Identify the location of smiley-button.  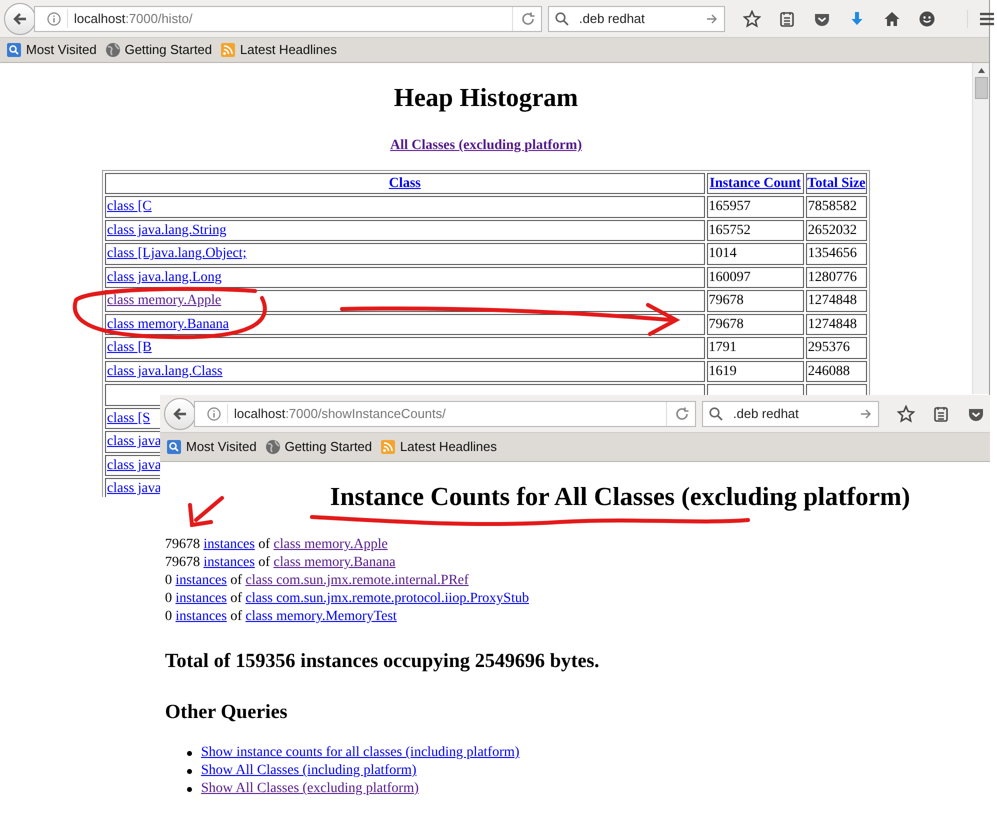
(927, 19).